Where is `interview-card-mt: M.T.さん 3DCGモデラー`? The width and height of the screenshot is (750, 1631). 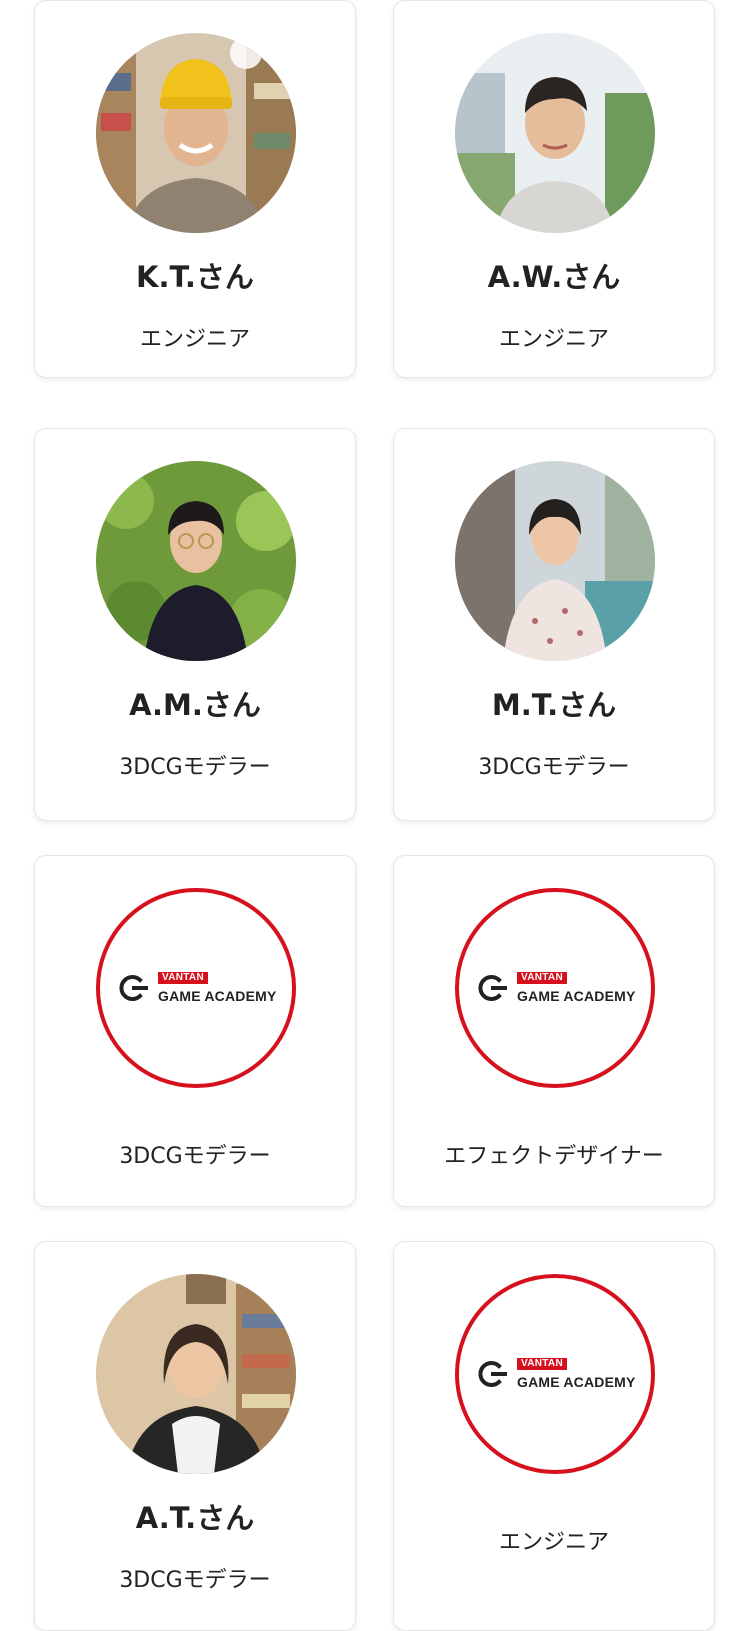
interview-card-mt: M.T.さん 3DCGモデラー is located at coordinates (554, 624).